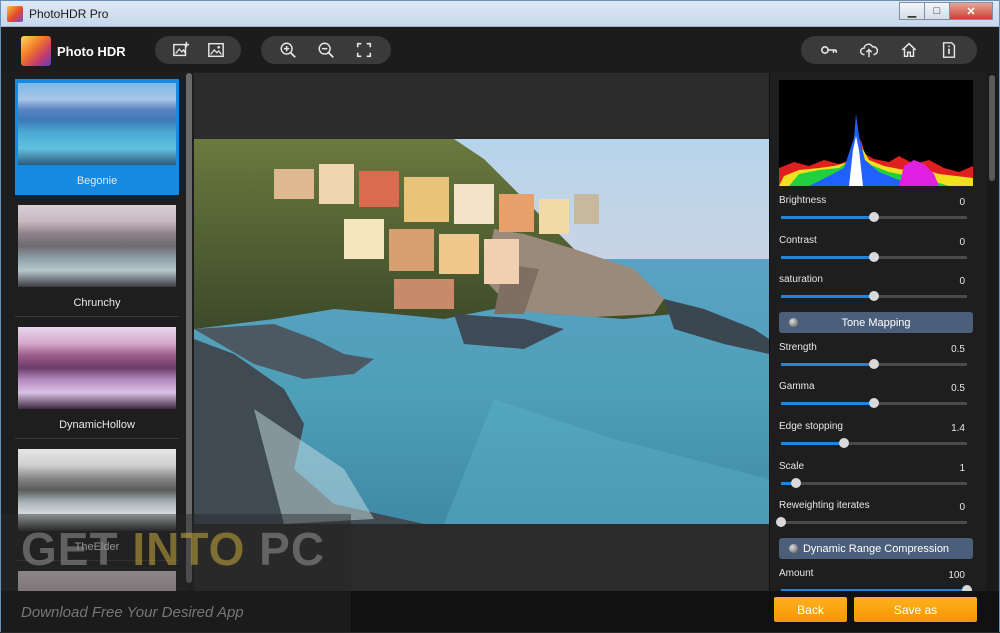 The height and width of the screenshot is (633, 1000). I want to click on preset-item-dynamichollow: DynamicHollow, so click(97, 381).